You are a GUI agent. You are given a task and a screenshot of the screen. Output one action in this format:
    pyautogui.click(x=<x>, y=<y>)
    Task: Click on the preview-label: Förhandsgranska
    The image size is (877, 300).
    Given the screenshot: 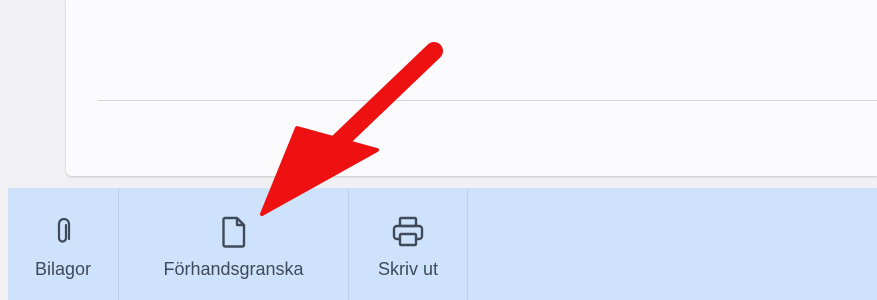 What is the action you would take?
    pyautogui.click(x=233, y=269)
    